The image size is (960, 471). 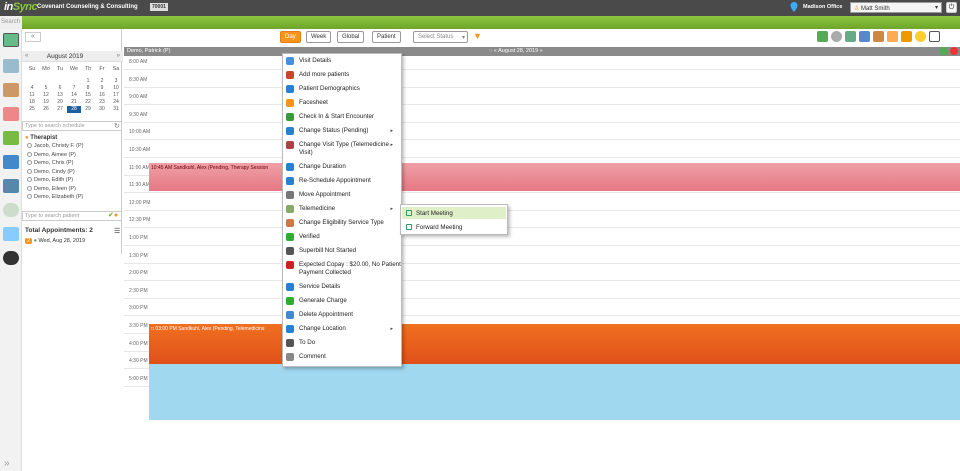 I want to click on time-slot: 1:30 PM, so click(x=542, y=257).